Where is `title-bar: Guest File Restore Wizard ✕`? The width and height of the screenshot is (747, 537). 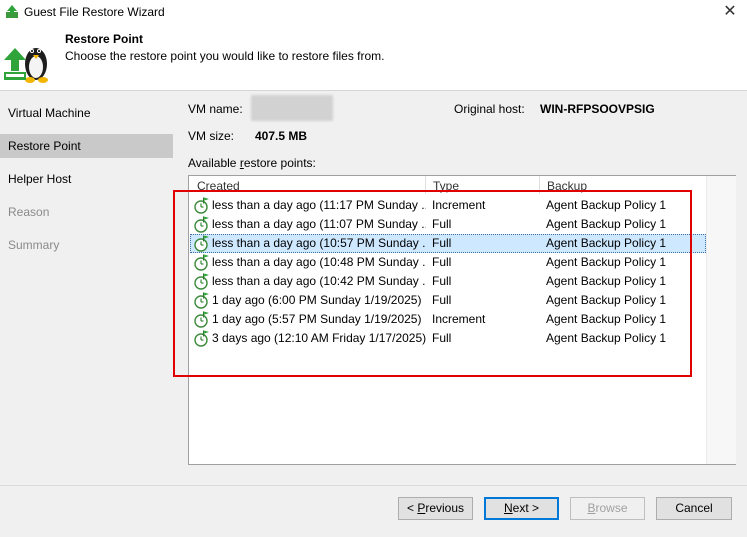 title-bar: Guest File Restore Wizard ✕ is located at coordinates (373, 12).